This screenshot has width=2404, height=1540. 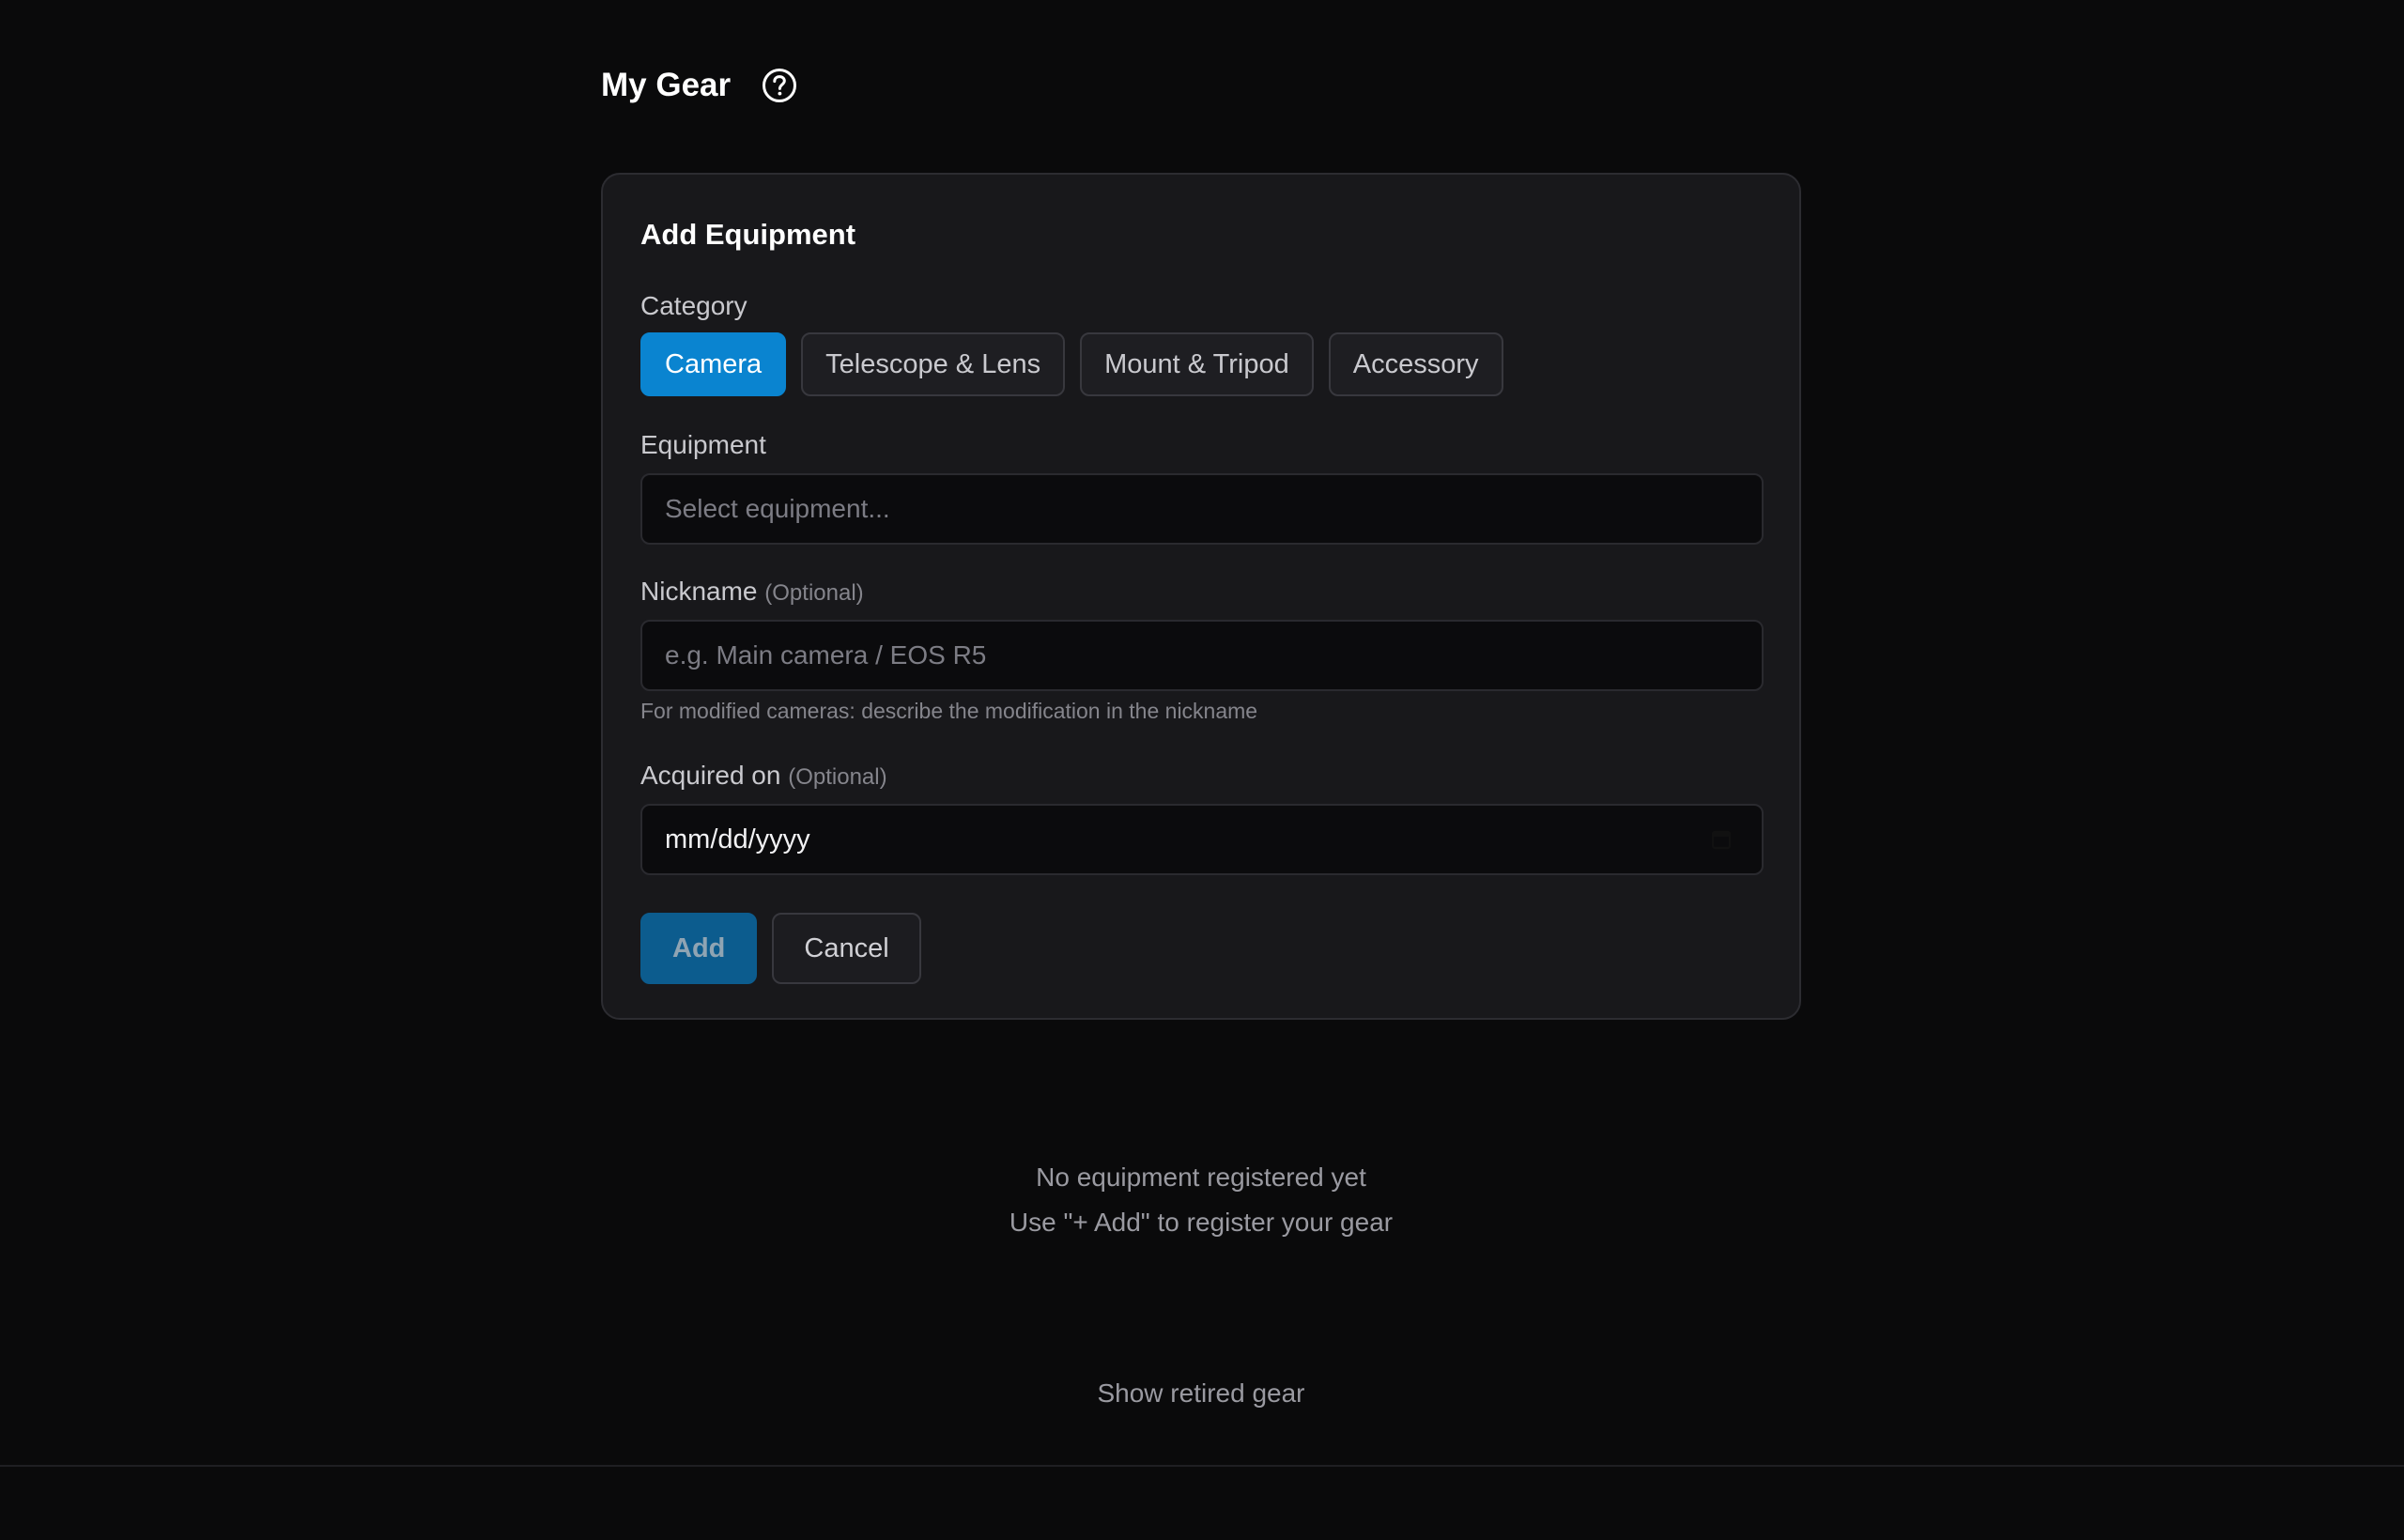 I want to click on question-circle-icon, so click(x=780, y=85).